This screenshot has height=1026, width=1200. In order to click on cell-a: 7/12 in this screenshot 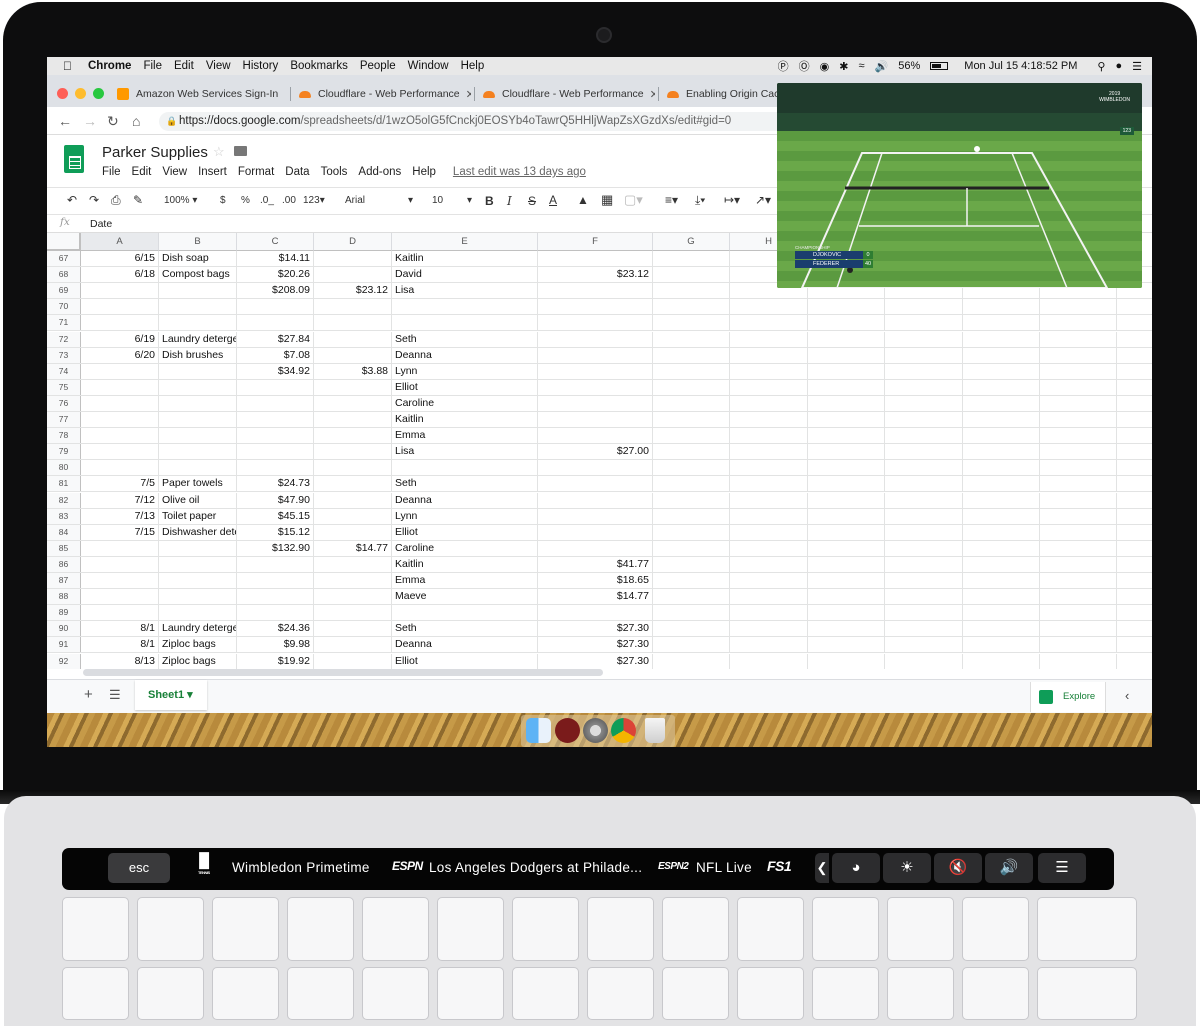, I will do `click(120, 500)`.